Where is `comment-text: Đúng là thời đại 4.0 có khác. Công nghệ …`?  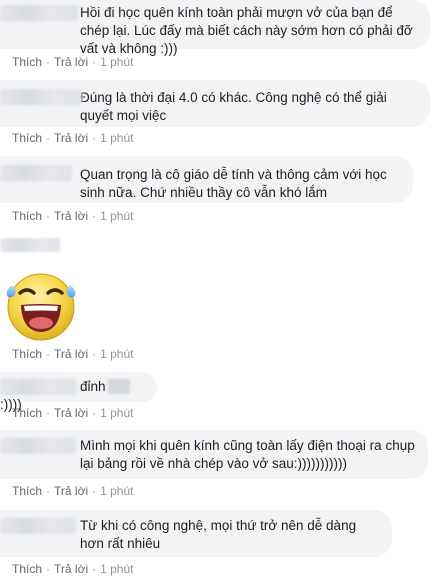
comment-text: Đúng là thời đại 4.0 có khác. Công nghệ … is located at coordinates (233, 106).